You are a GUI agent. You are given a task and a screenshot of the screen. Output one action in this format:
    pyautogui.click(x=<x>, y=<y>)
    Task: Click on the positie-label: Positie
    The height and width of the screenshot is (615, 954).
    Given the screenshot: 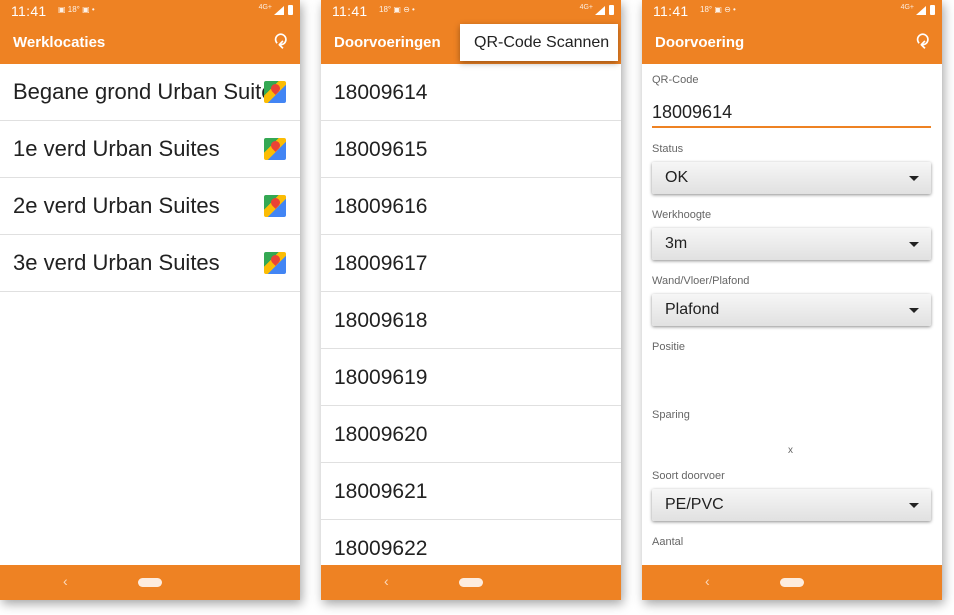 What is the action you would take?
    pyautogui.click(x=669, y=347)
    